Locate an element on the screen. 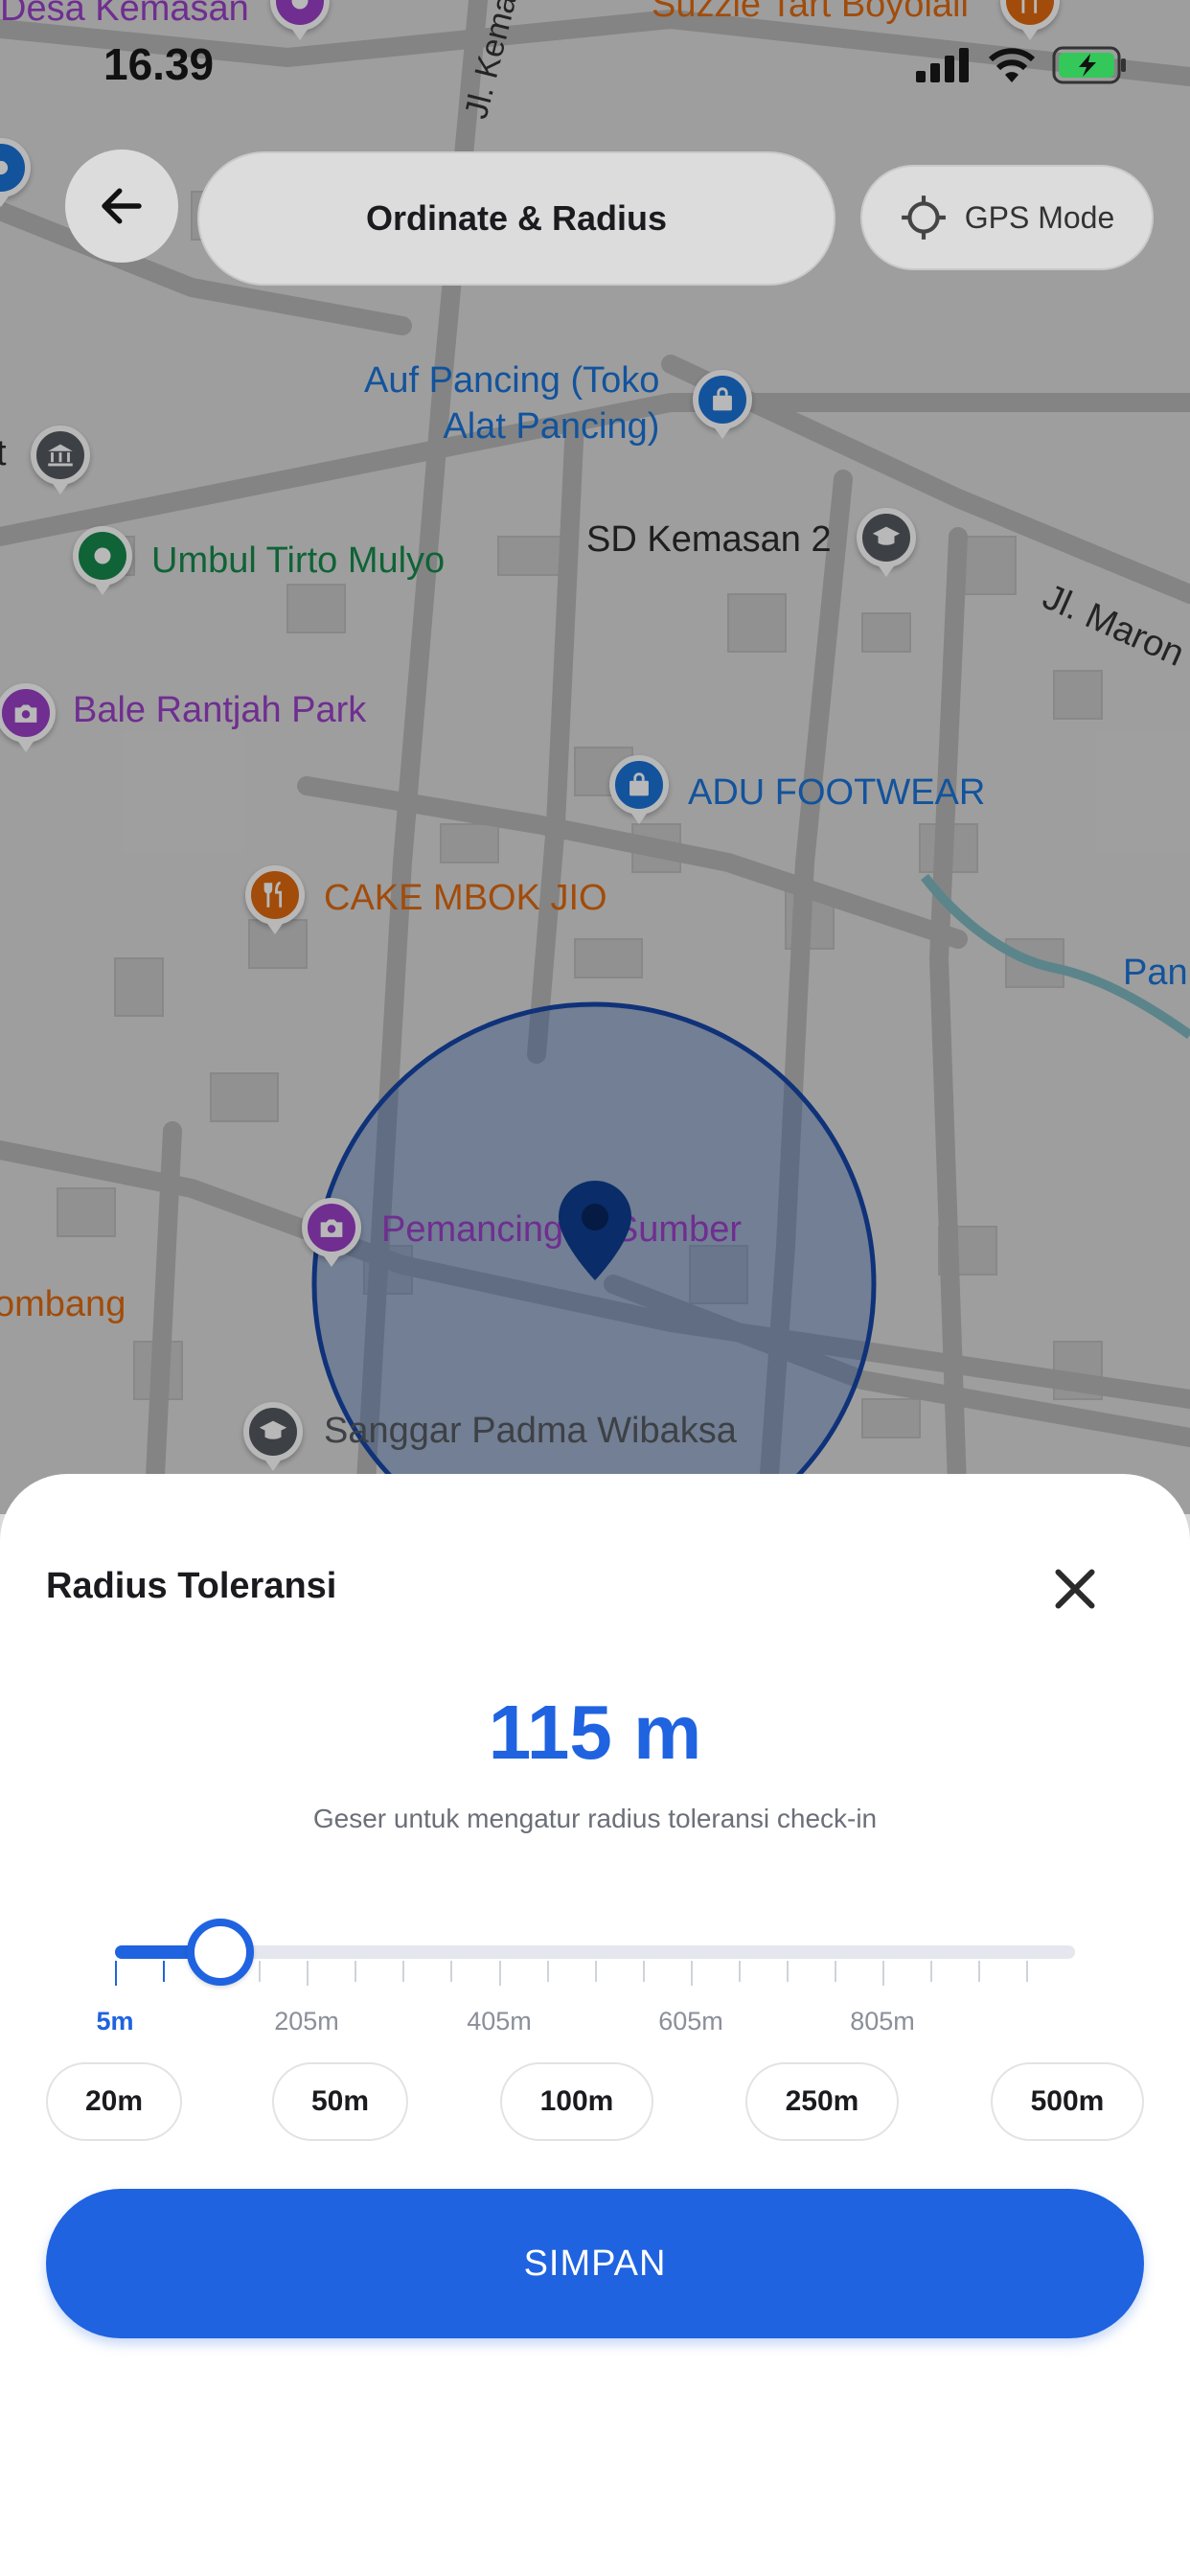 Image resolution: width=1190 pixels, height=2576 pixels. slider-thumb is located at coordinates (221, 1952).